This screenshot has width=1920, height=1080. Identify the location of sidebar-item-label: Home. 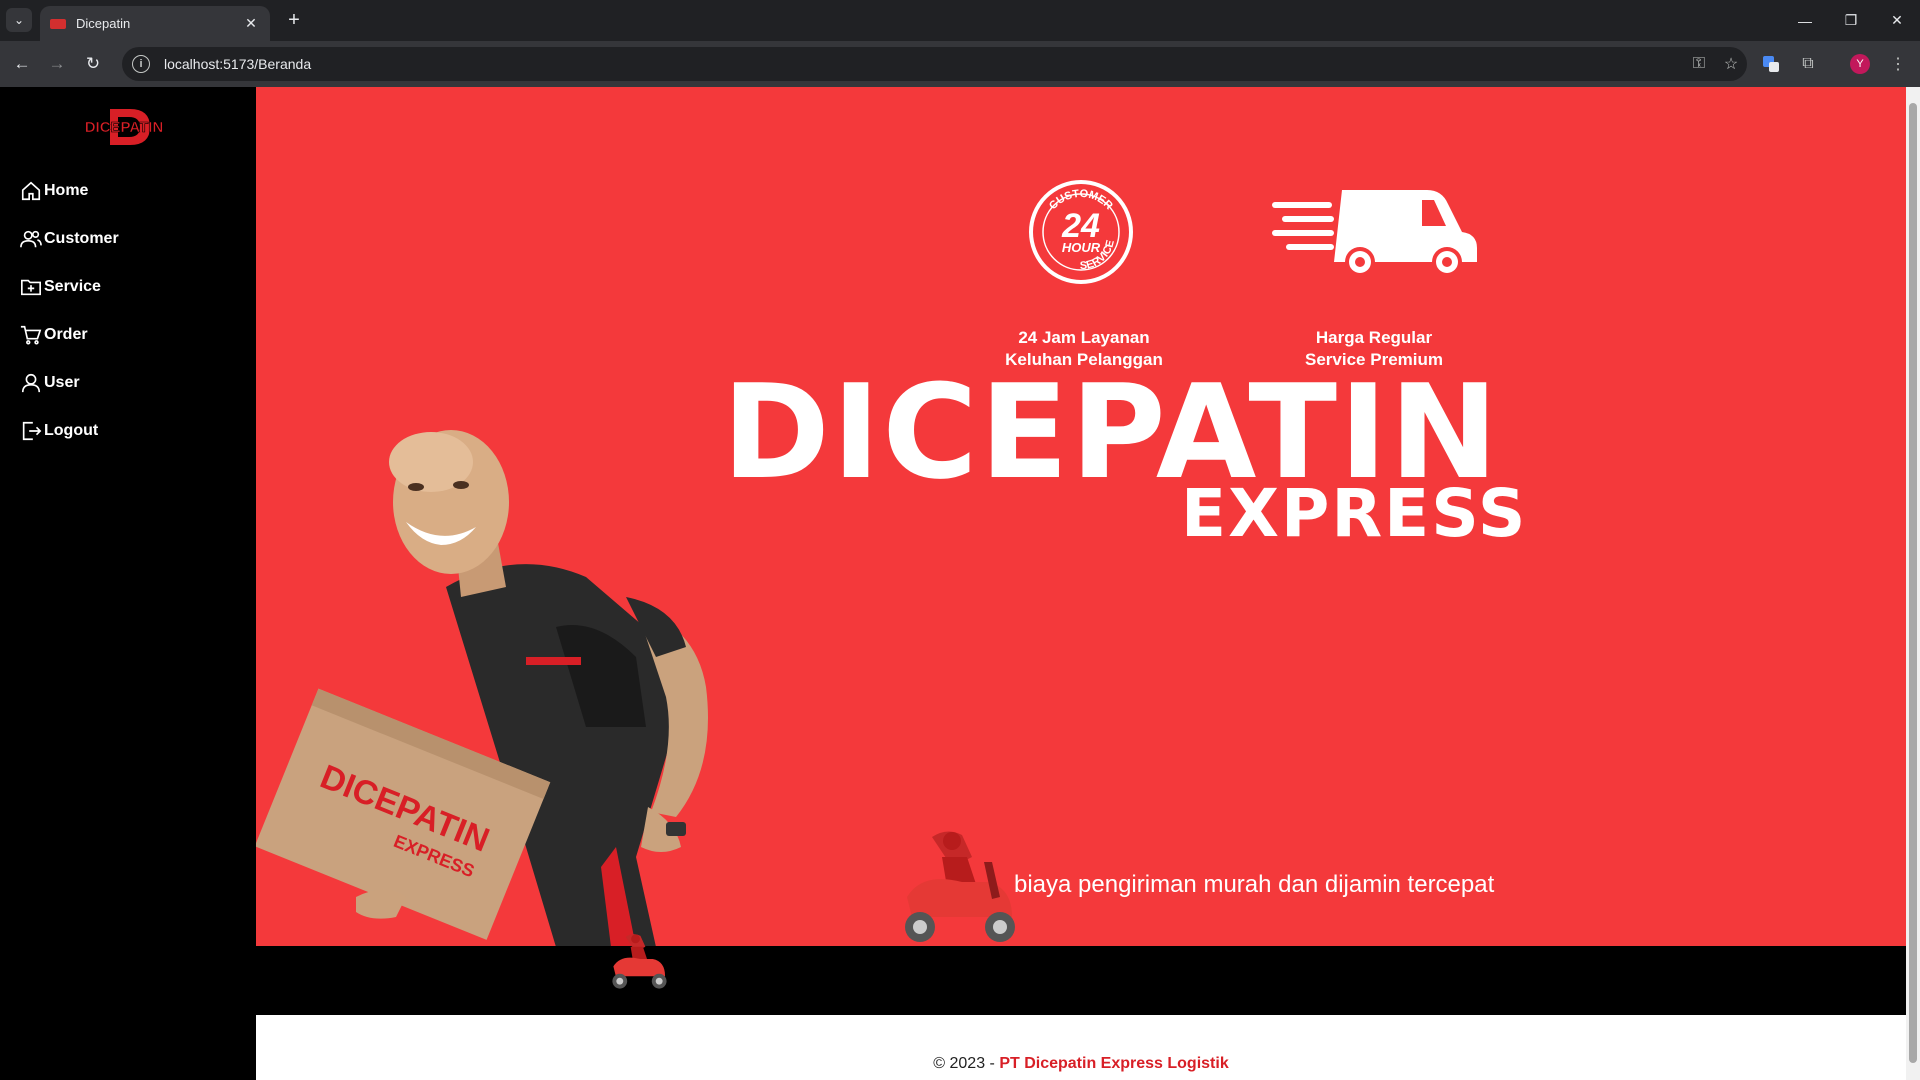
(66, 190).